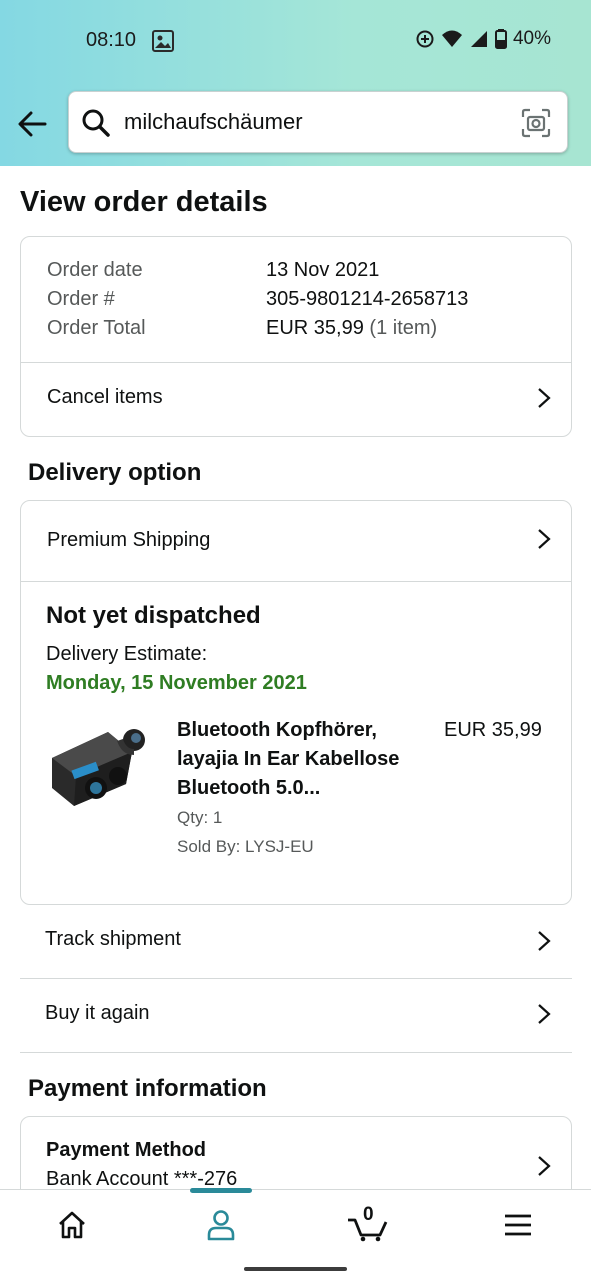 This screenshot has width=591, height=1280. What do you see at coordinates (95, 270) in the screenshot?
I see `order-date-label: Order date` at bounding box center [95, 270].